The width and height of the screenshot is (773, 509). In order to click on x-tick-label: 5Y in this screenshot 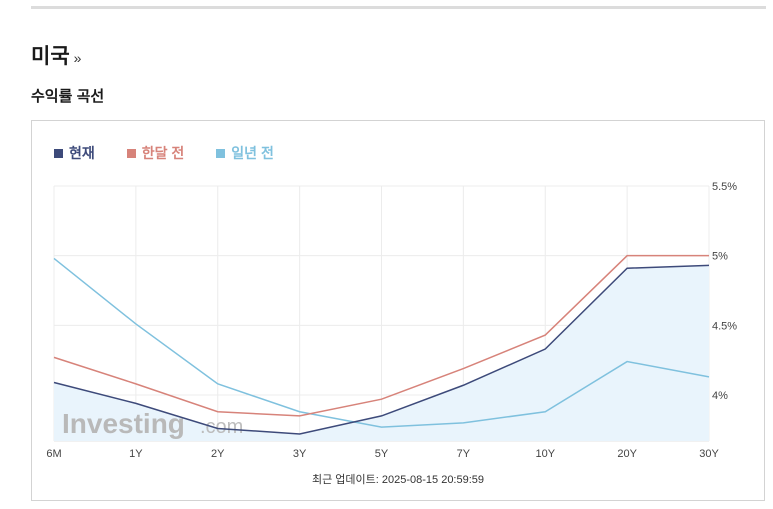, I will do `click(382, 454)`.